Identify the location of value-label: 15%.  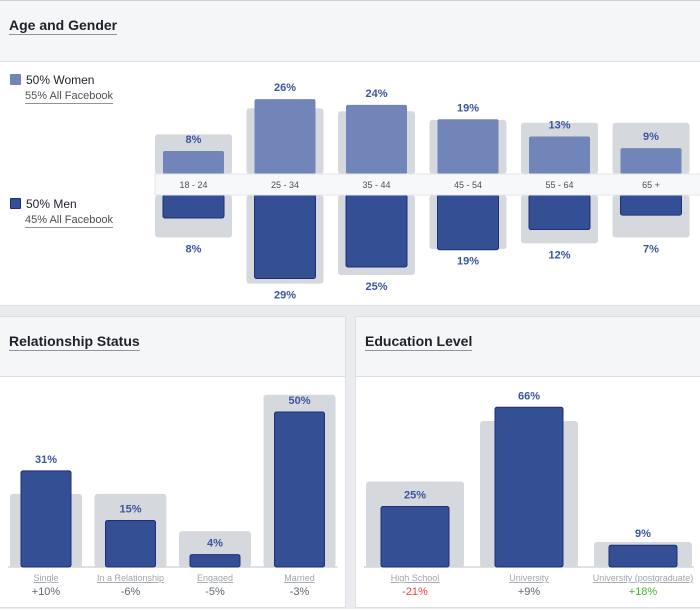
(130, 510).